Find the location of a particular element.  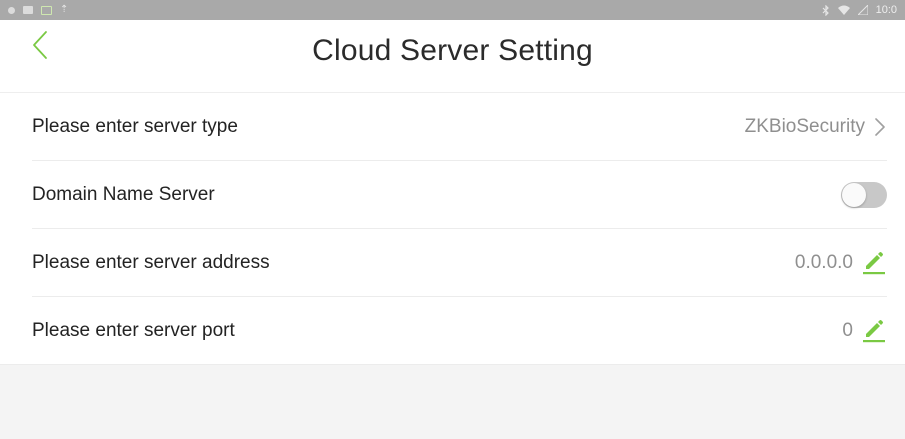

server-port-value: 0 is located at coordinates (847, 330).